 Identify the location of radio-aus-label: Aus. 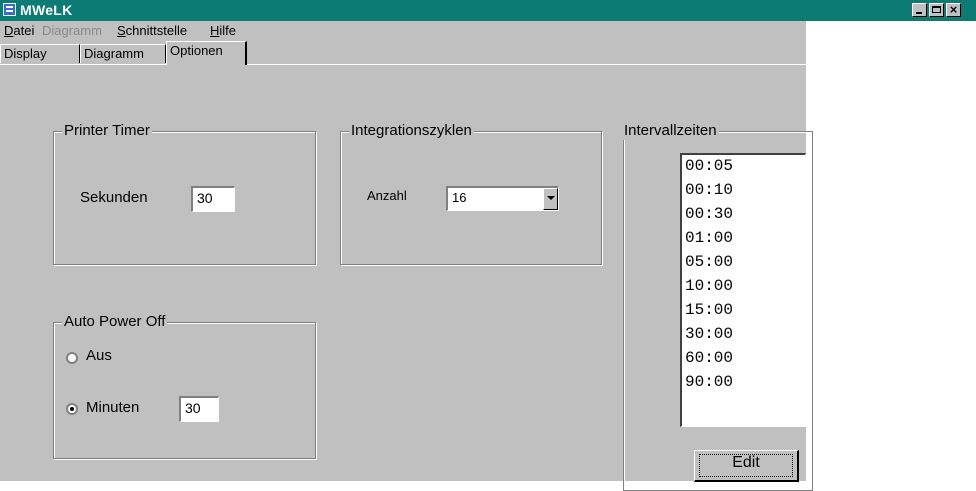
(99, 355).